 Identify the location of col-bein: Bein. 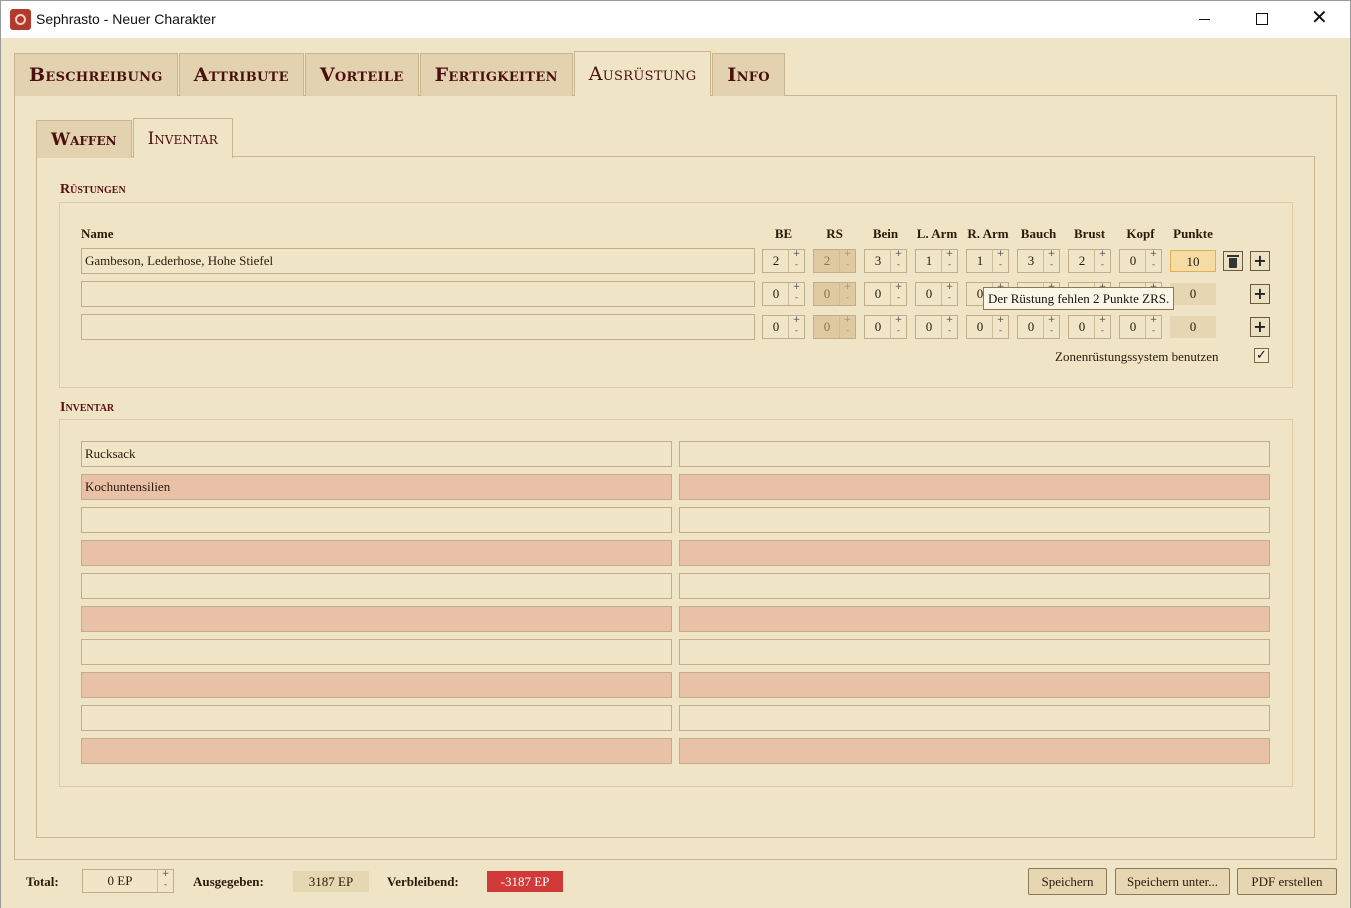
(885, 233).